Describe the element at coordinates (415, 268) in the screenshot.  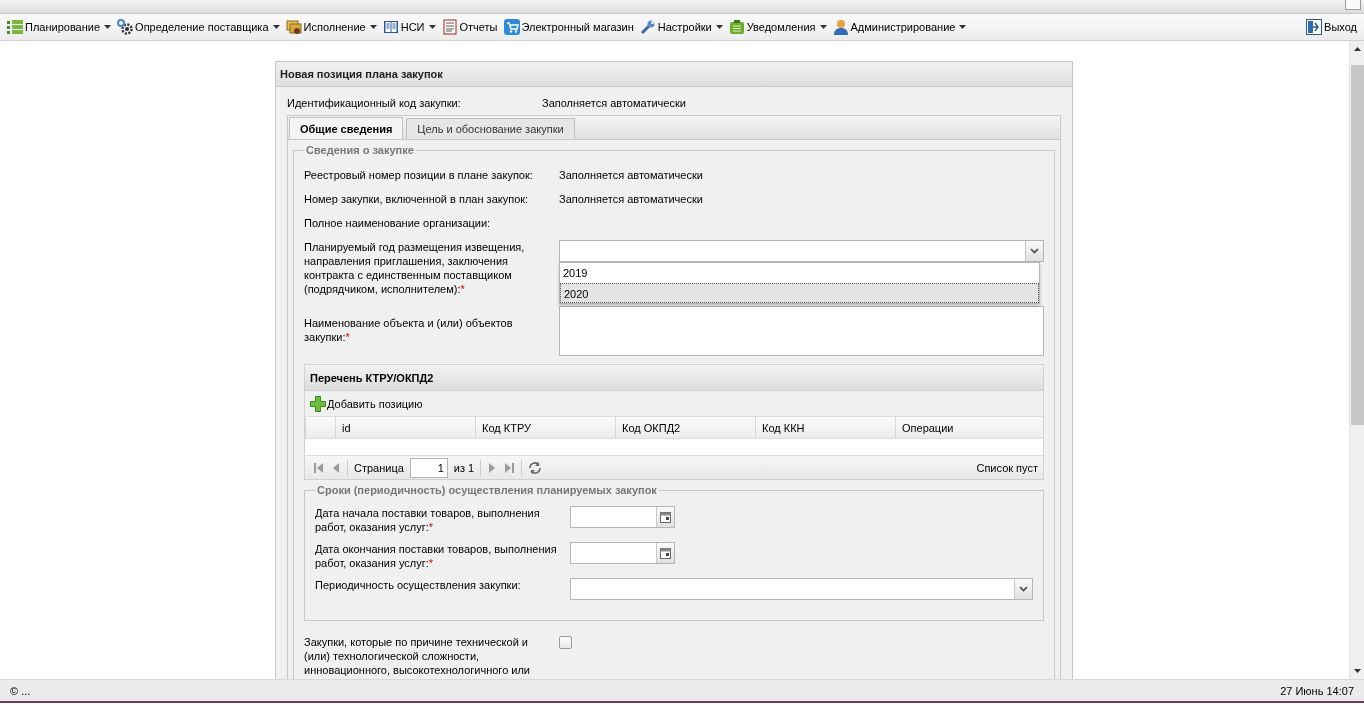
I see `field-label: Планируемый год размещения извещения, направления приглашения, заключения контракта с единственным поставщиком (подрядчиком, исполнителем):*` at that location.